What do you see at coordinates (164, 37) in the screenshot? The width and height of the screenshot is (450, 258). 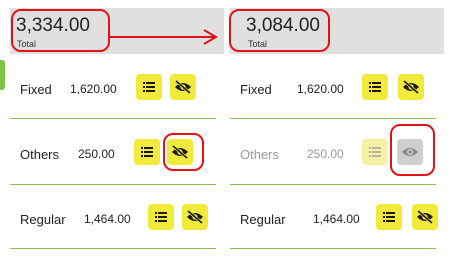 I see `transition-arrow` at bounding box center [164, 37].